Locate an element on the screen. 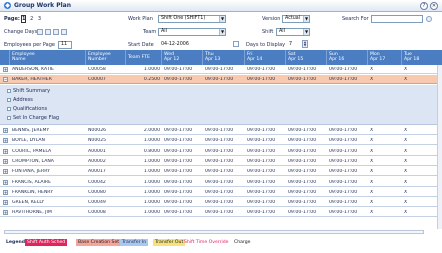 This screenshot has height=253, width=442. col-header-day-5: Sun Apr 16 is located at coordinates (347, 57).